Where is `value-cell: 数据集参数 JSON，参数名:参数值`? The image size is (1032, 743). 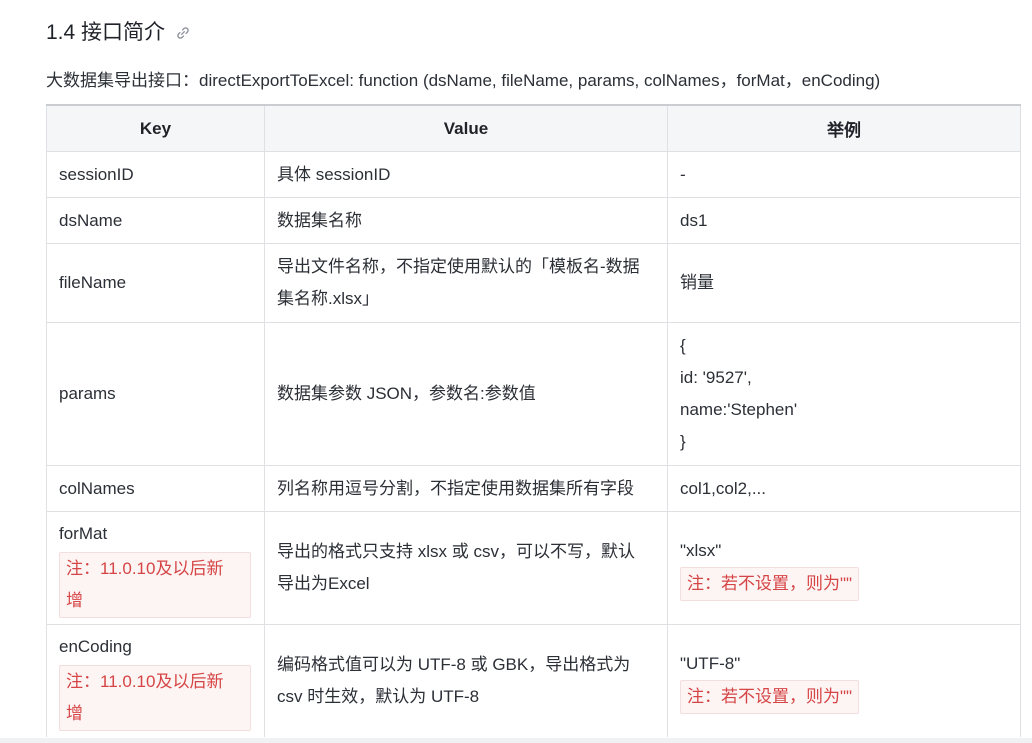
value-cell: 数据集参数 JSON，参数名:参数值 is located at coordinates (466, 394).